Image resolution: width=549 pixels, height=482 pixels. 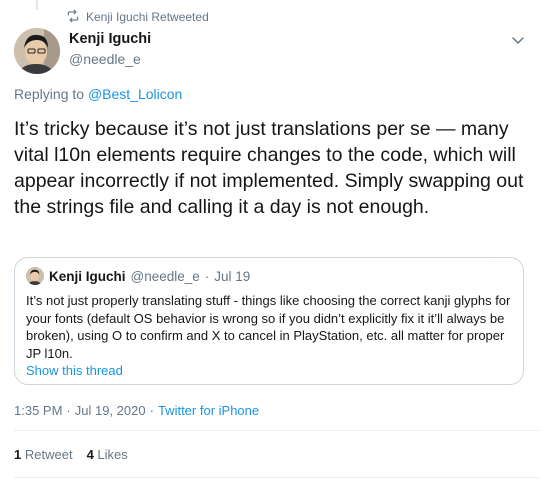 I want to click on author-handle: @needle_e, so click(x=110, y=59).